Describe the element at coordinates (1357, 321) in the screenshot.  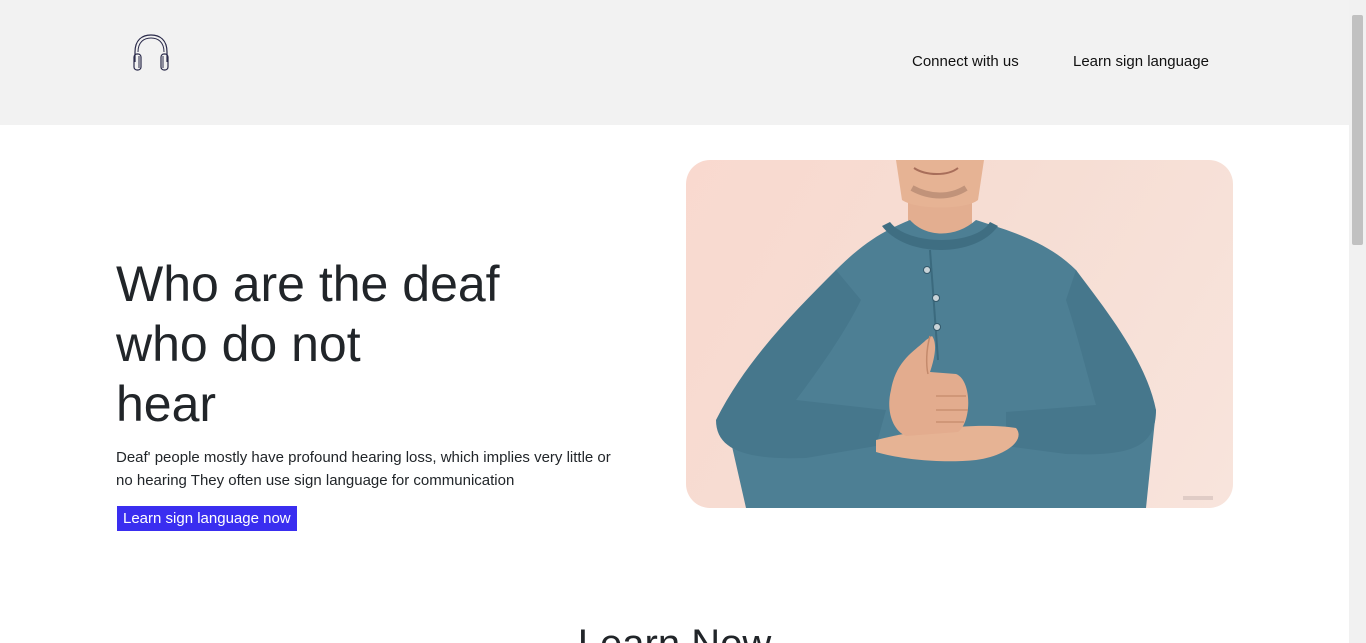
I see `page-scrollbar` at that location.